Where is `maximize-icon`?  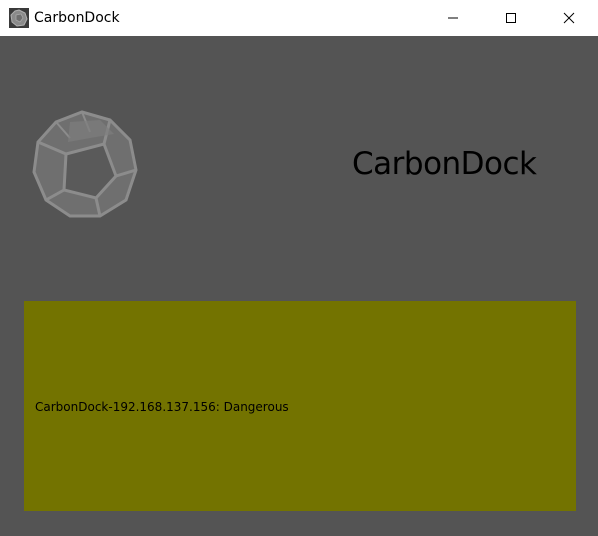 maximize-icon is located at coordinates (511, 18).